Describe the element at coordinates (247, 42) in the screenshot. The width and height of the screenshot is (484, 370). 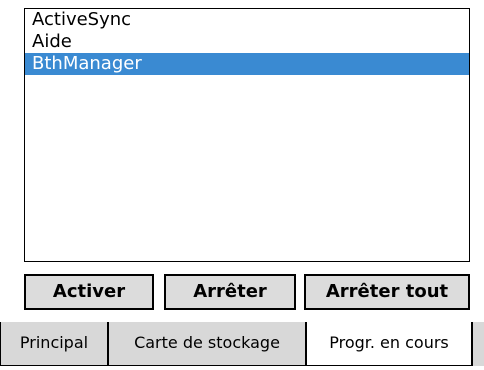
I see `list-item-aide: Aide` at that location.